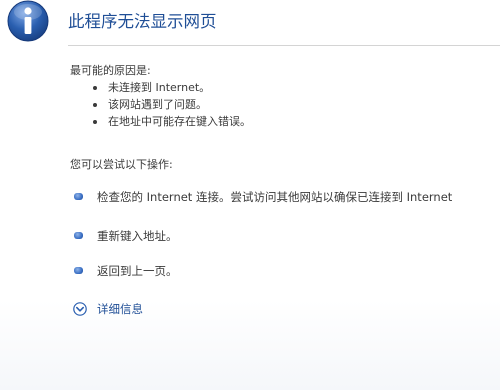  What do you see at coordinates (80, 309) in the screenshot?
I see `chevron-down-circle-icon` at bounding box center [80, 309].